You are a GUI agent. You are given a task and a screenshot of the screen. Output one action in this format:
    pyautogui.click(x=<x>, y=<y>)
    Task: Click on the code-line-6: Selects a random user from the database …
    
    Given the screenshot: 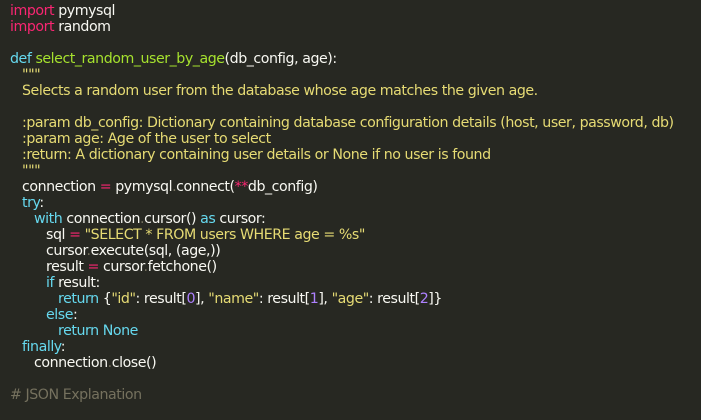 What is the action you would take?
    pyautogui.click(x=355, y=91)
    